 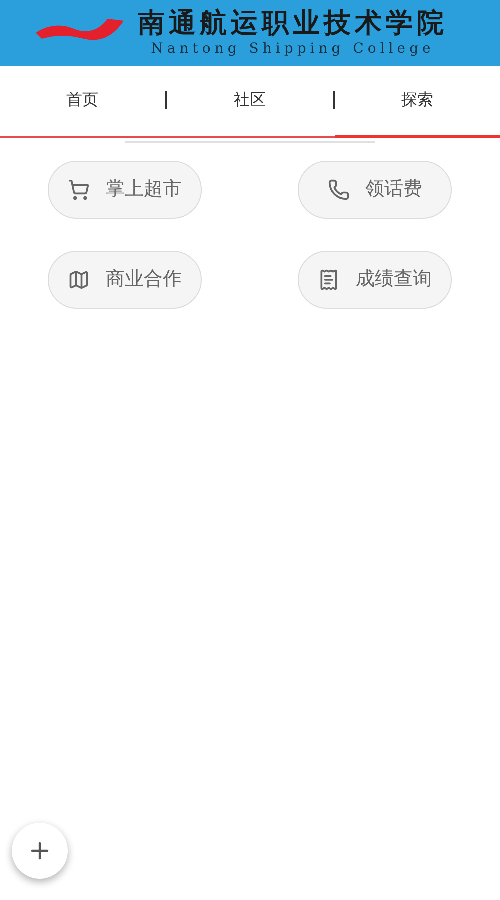 What do you see at coordinates (79, 190) in the screenshot?
I see `cart-icon` at bounding box center [79, 190].